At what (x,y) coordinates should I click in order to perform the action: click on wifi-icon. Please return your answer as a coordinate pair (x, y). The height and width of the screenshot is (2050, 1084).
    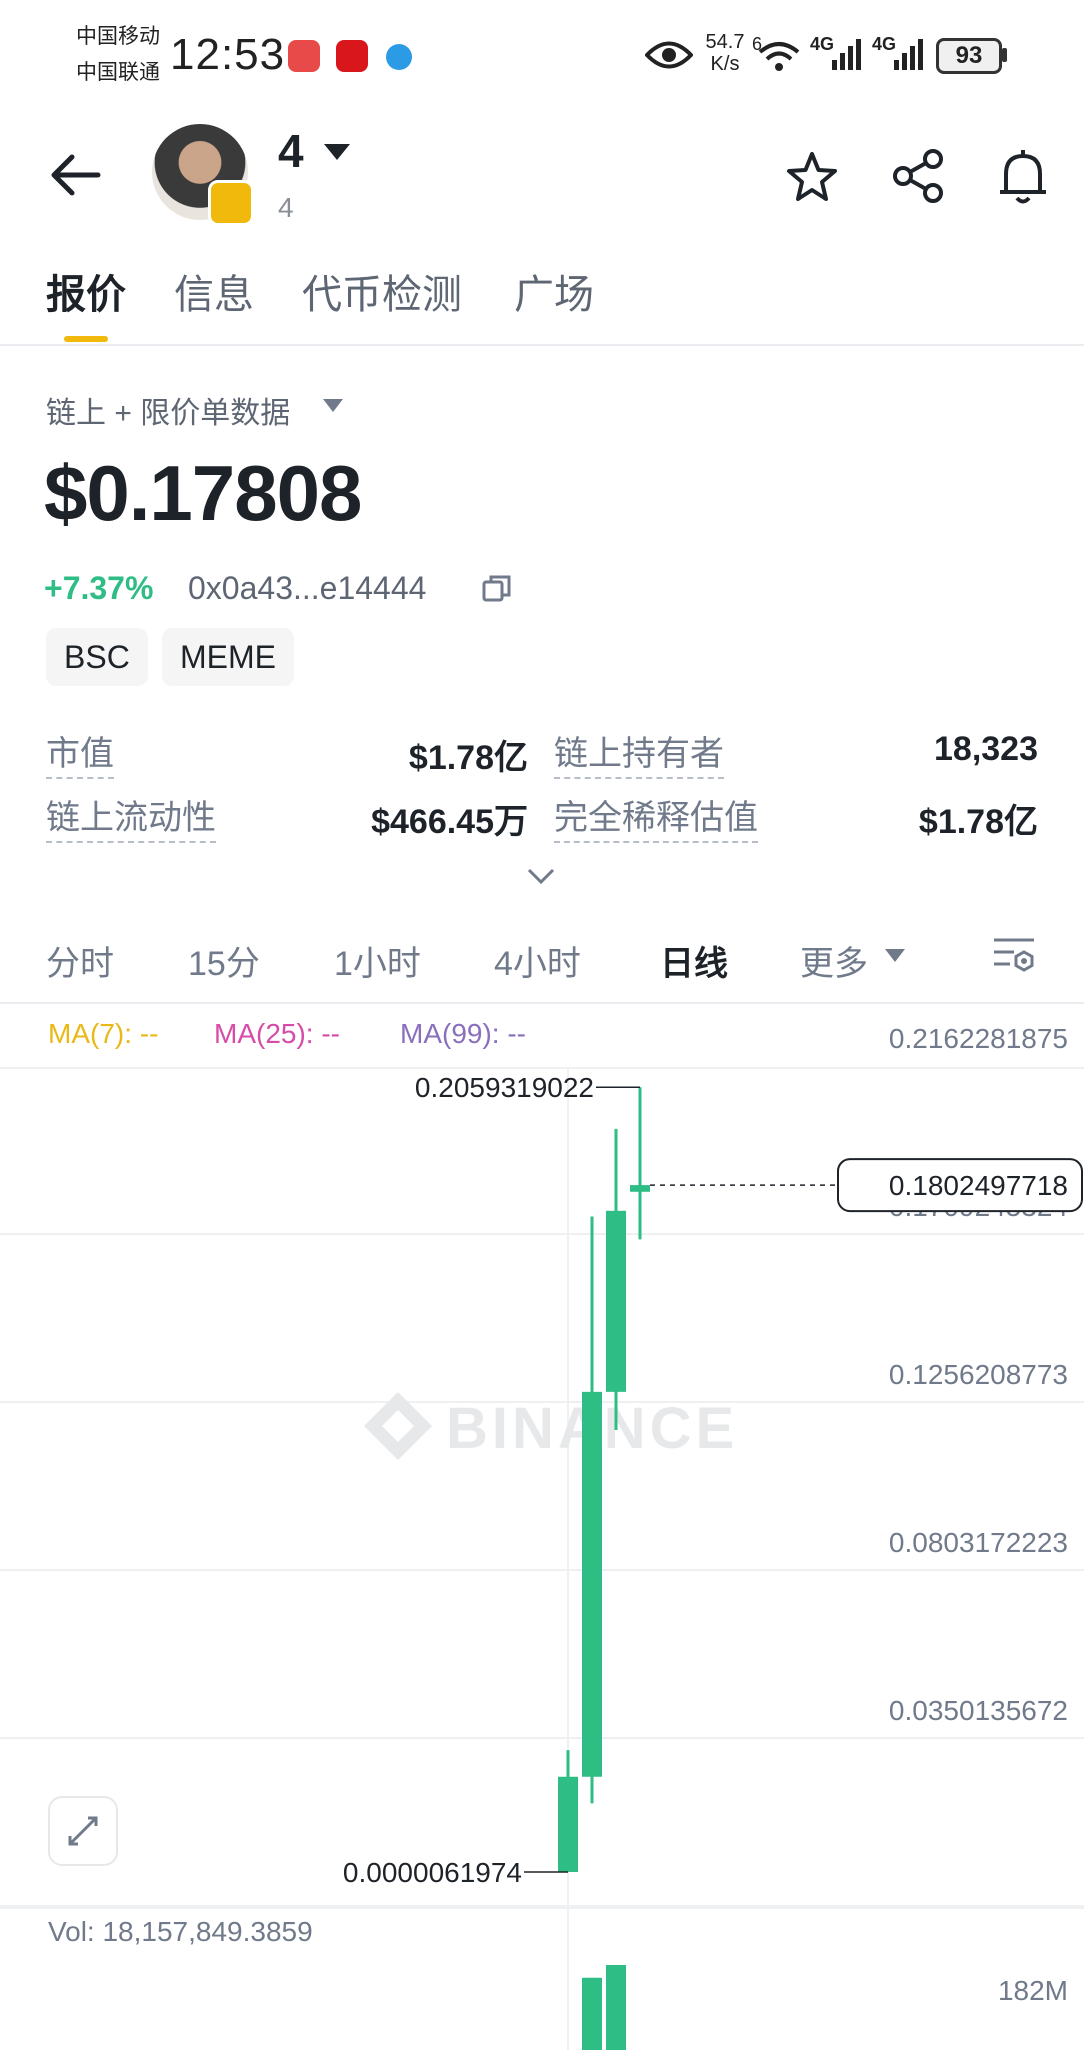
    Looking at the image, I should click on (779, 56).